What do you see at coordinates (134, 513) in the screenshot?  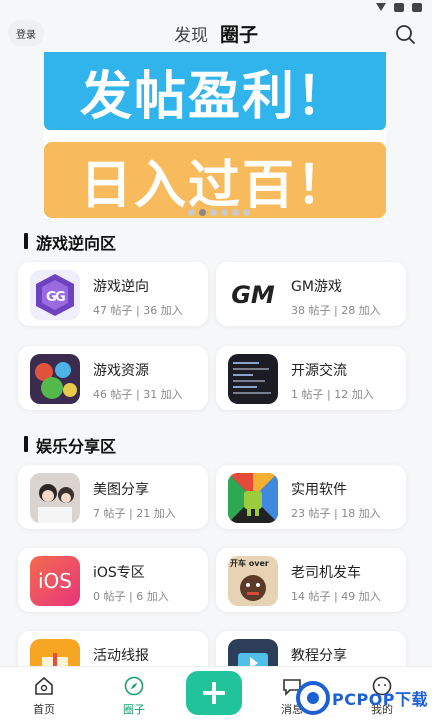 I see `card-meta: 7 帖子 | 21 加入` at bounding box center [134, 513].